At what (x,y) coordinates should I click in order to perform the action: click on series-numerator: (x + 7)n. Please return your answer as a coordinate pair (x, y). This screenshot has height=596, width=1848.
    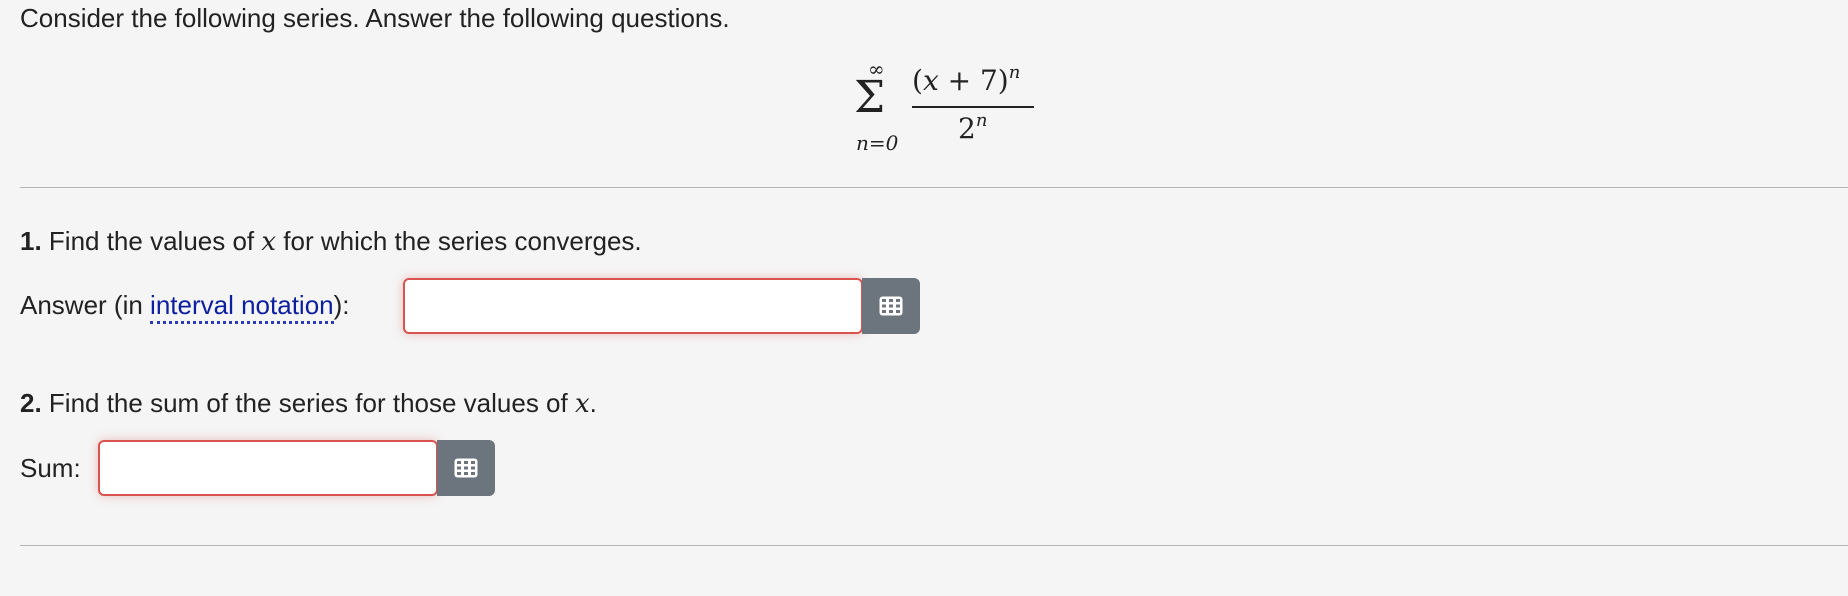
    Looking at the image, I should click on (966, 79).